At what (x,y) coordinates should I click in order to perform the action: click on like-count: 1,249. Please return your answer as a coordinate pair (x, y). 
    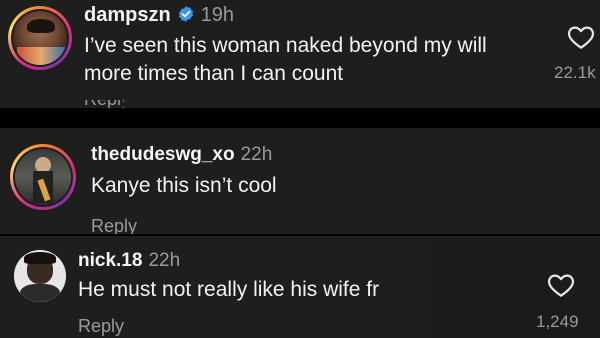
    Looking at the image, I should click on (557, 321).